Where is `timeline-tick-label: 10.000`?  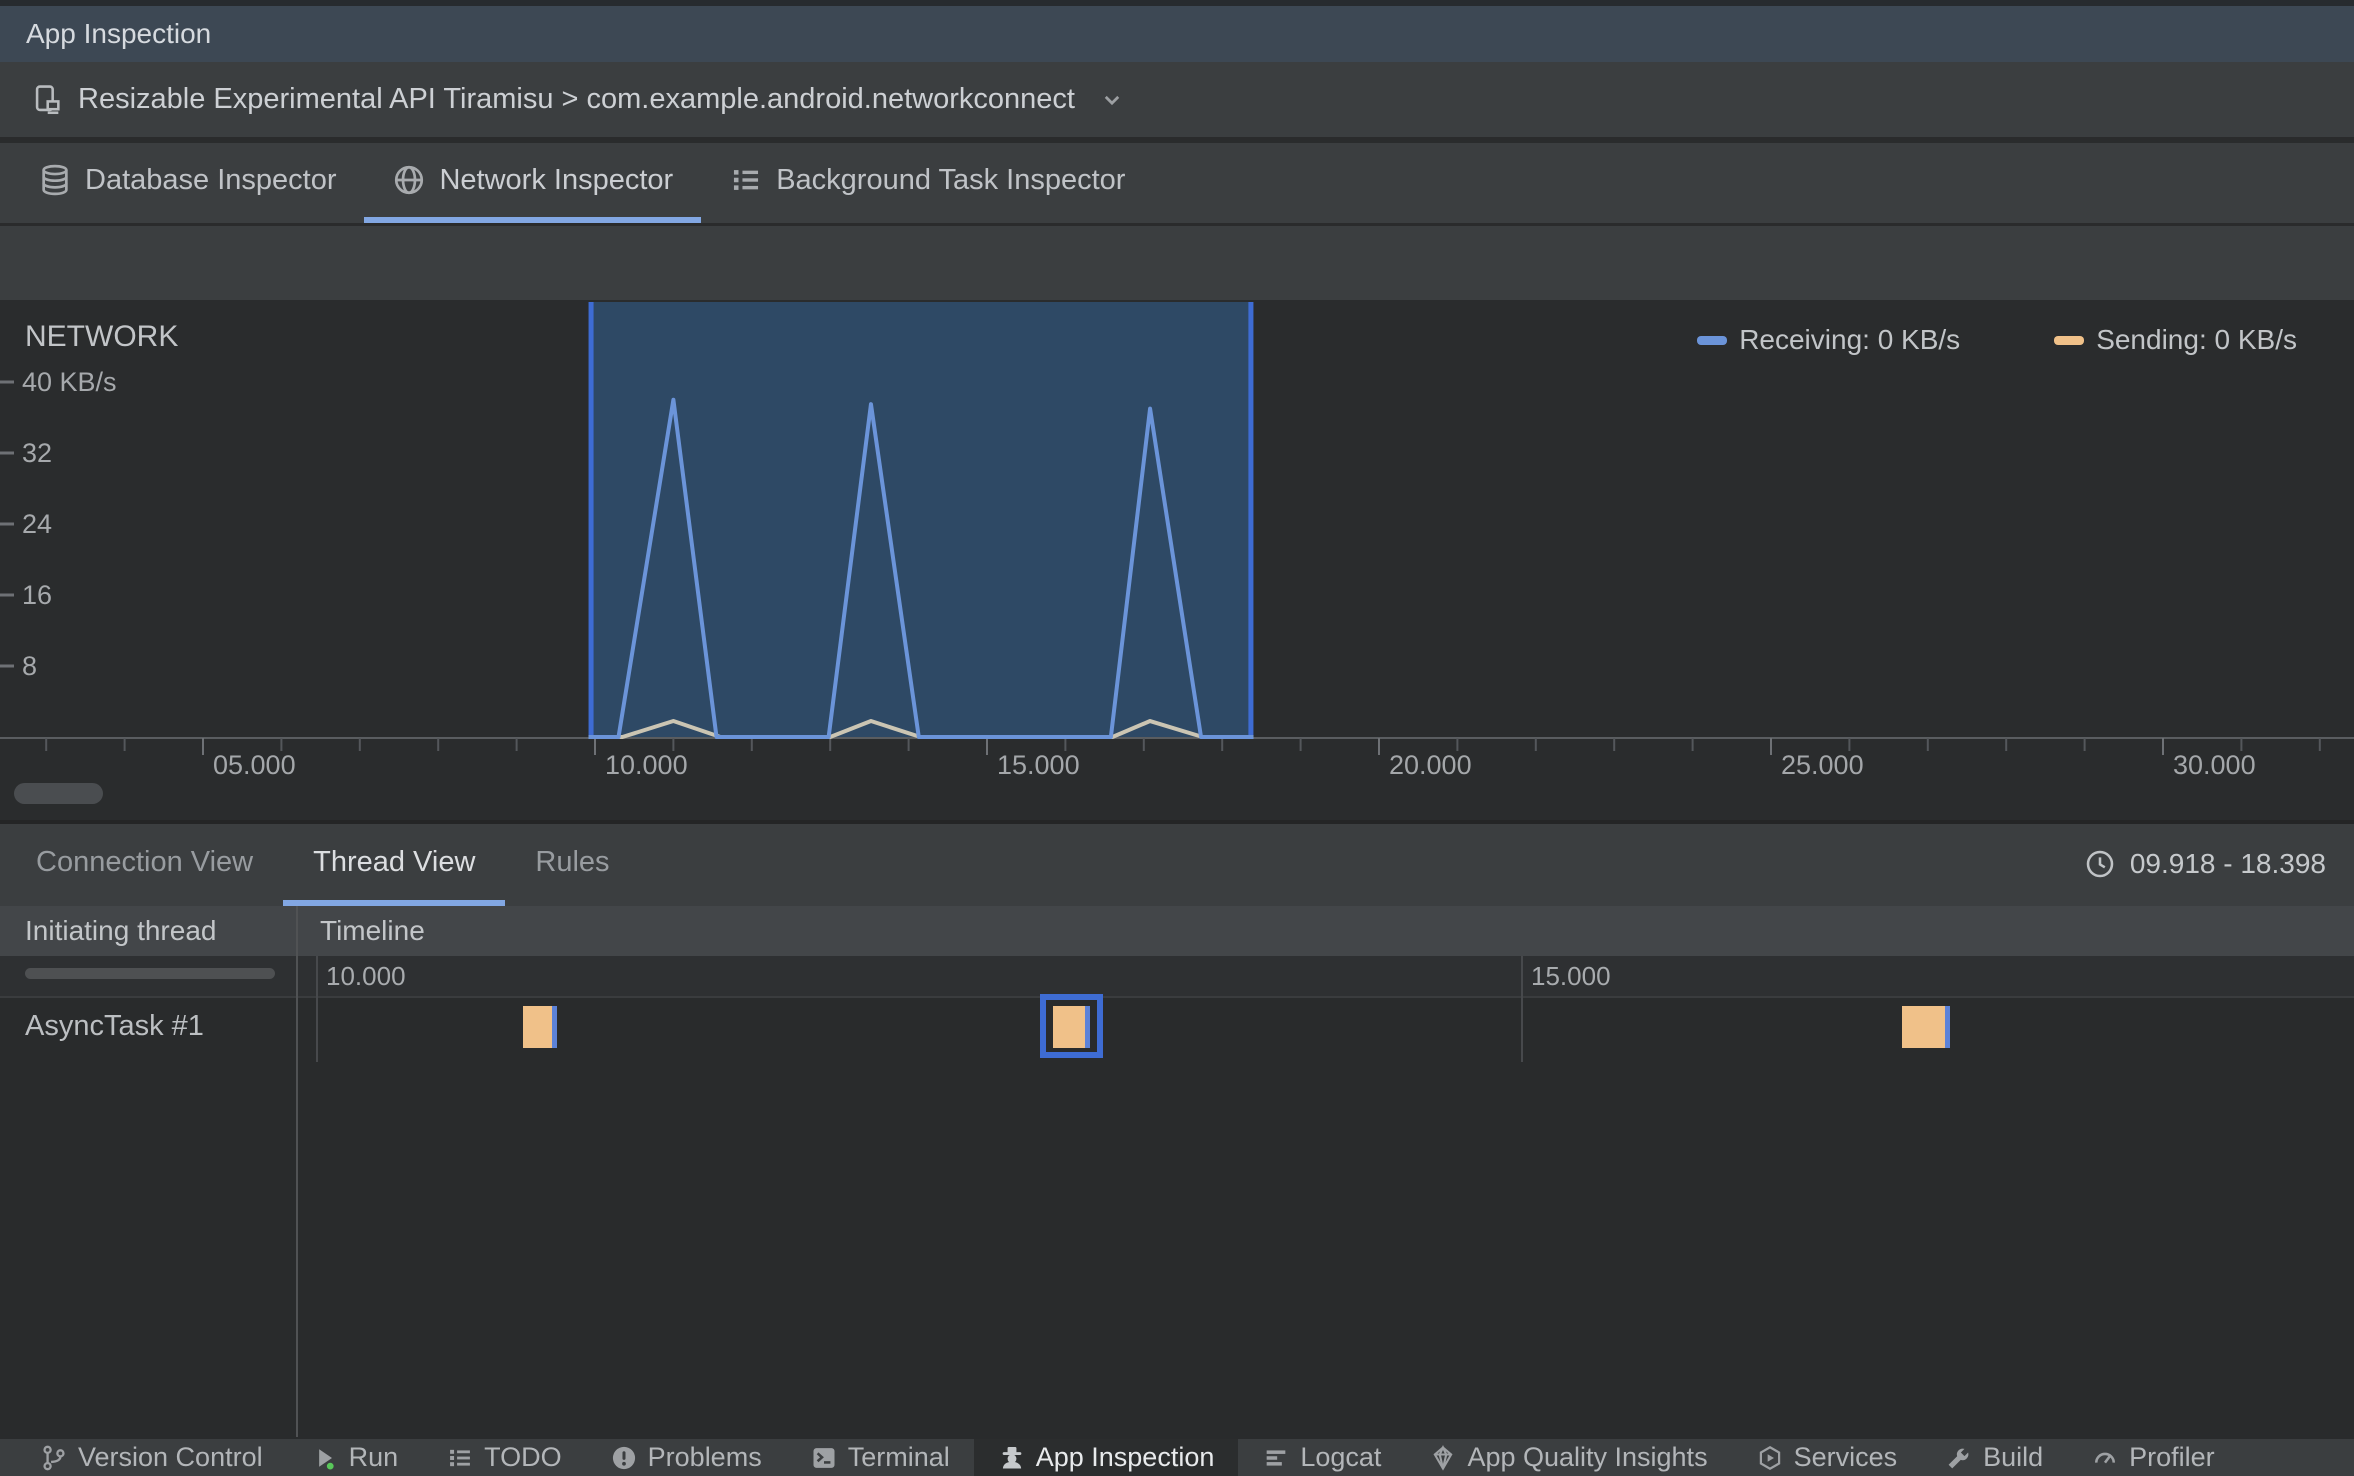 timeline-tick-label: 10.000 is located at coordinates (366, 976).